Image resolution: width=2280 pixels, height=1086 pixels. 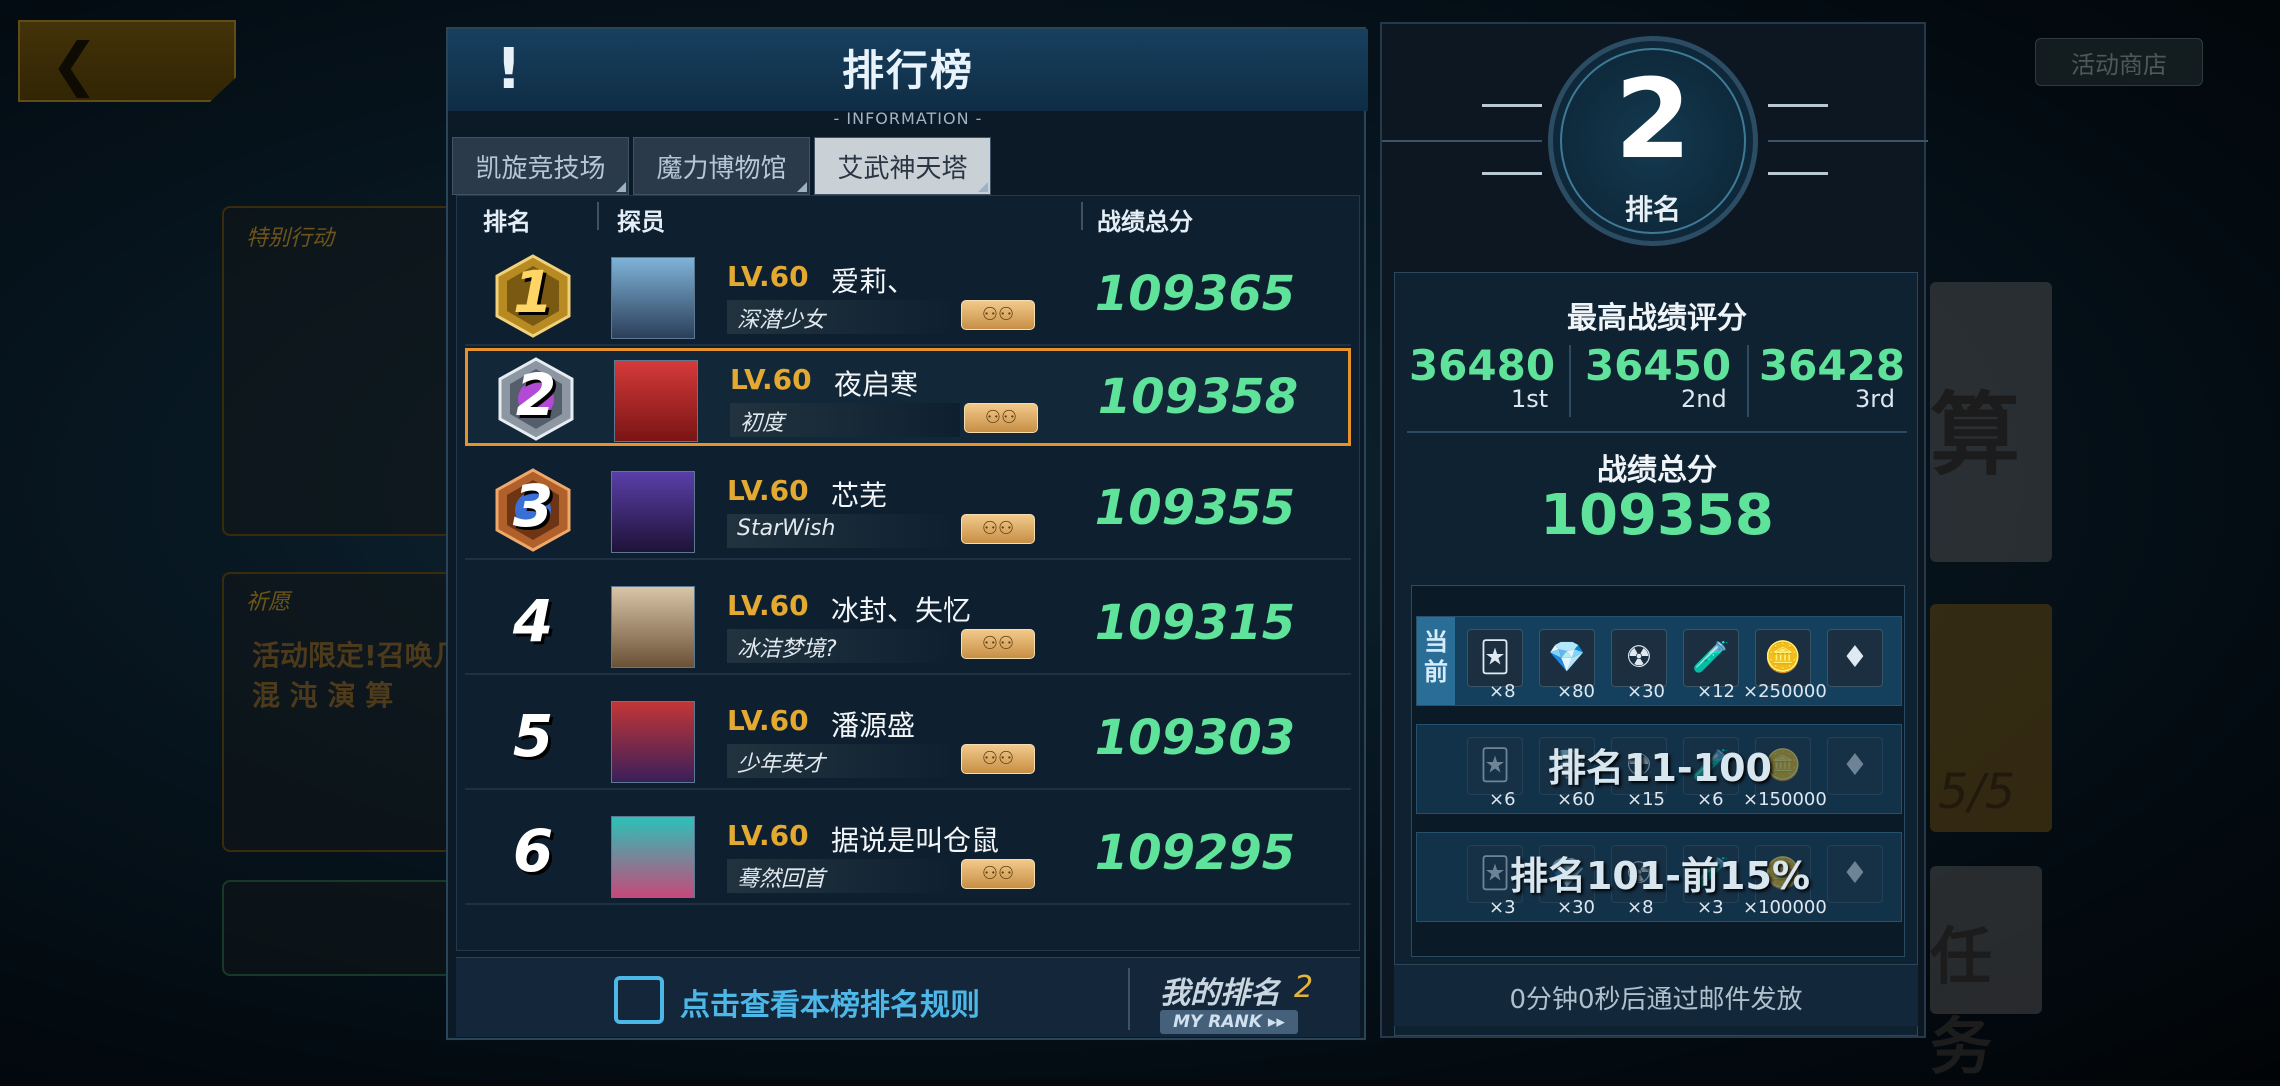 I want to click on reward-qty: ×80, so click(x=1576, y=691).